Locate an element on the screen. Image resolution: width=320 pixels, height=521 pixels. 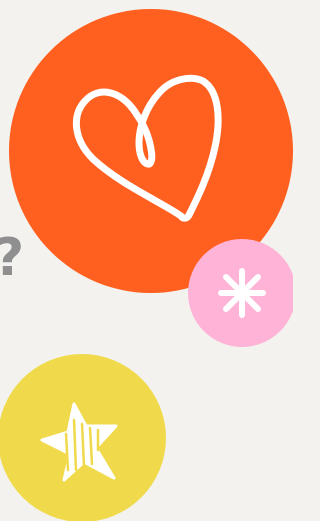
question-mark-glyph: ? is located at coordinates (12, 258).